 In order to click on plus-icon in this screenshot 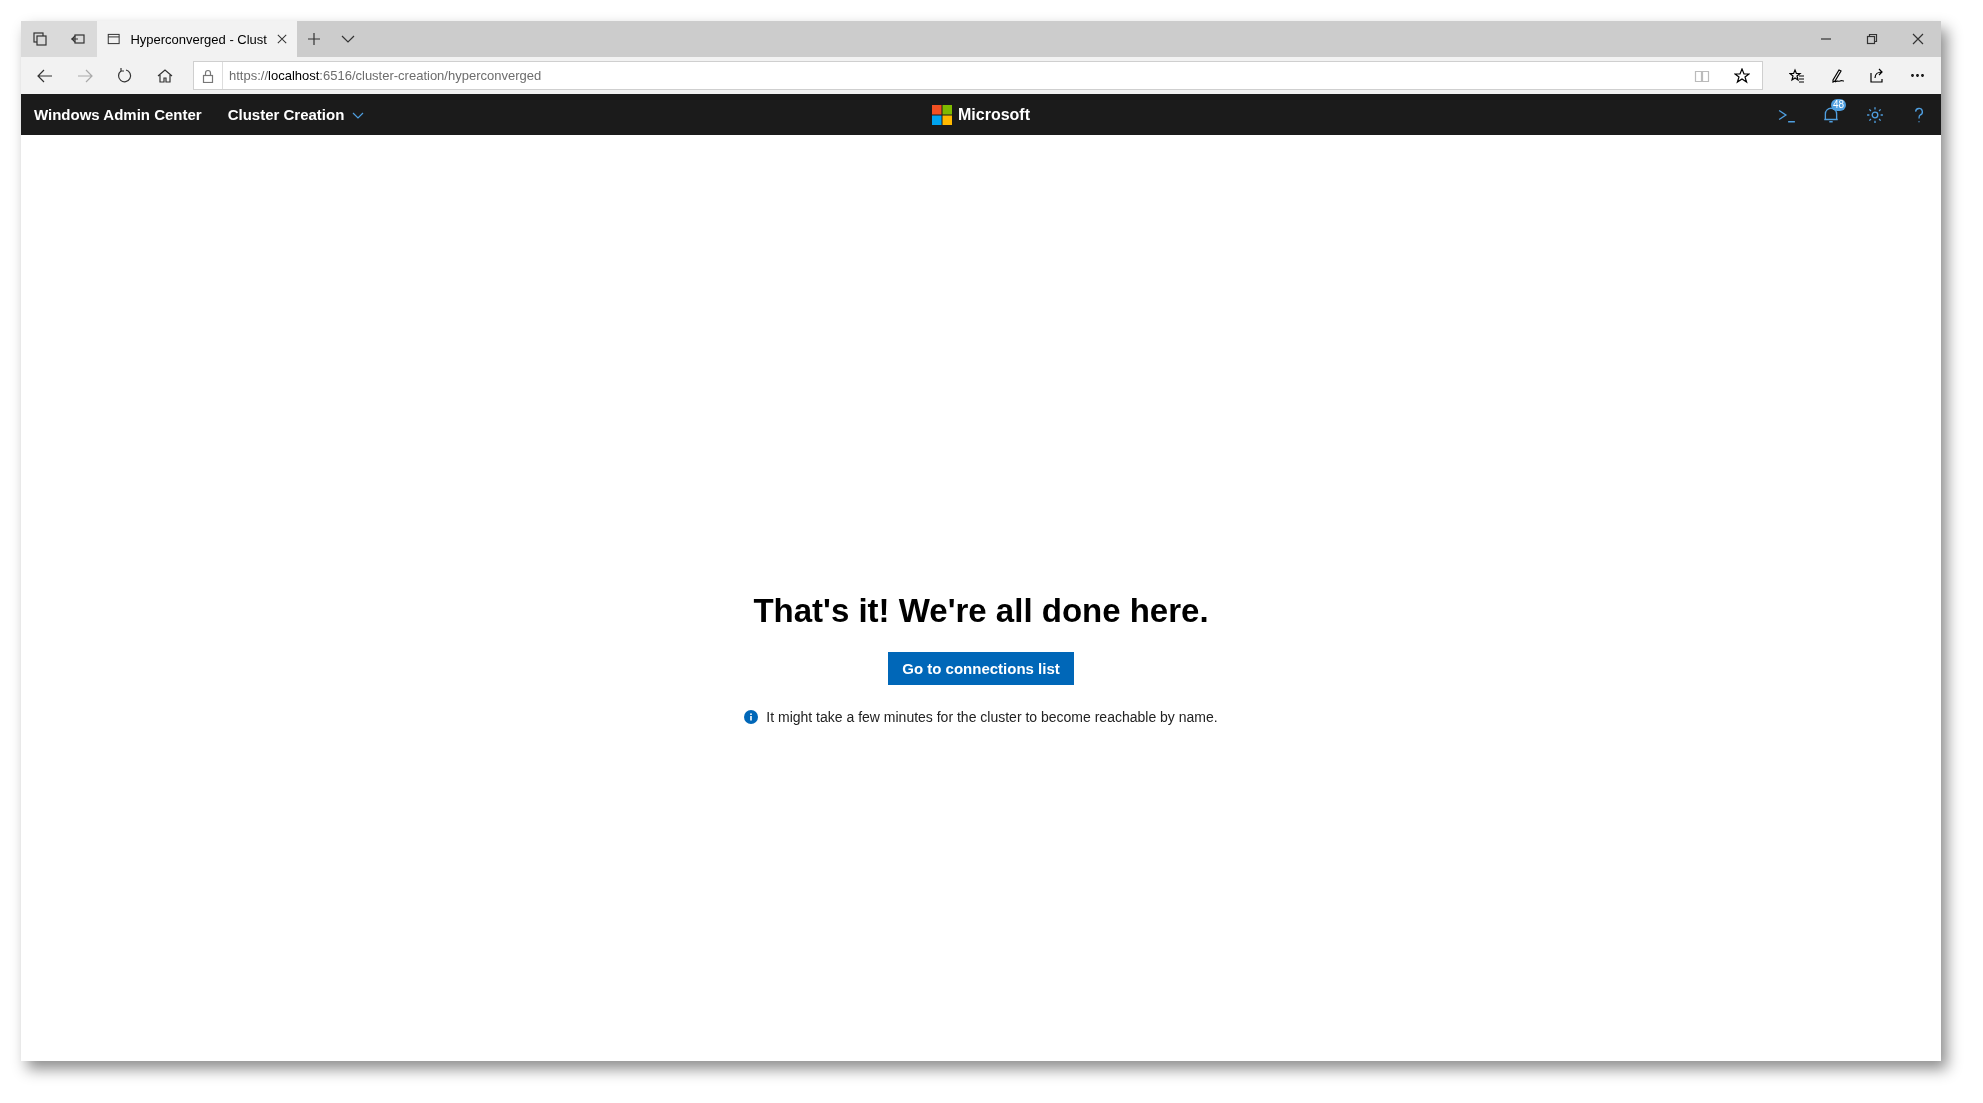, I will do `click(314, 39)`.